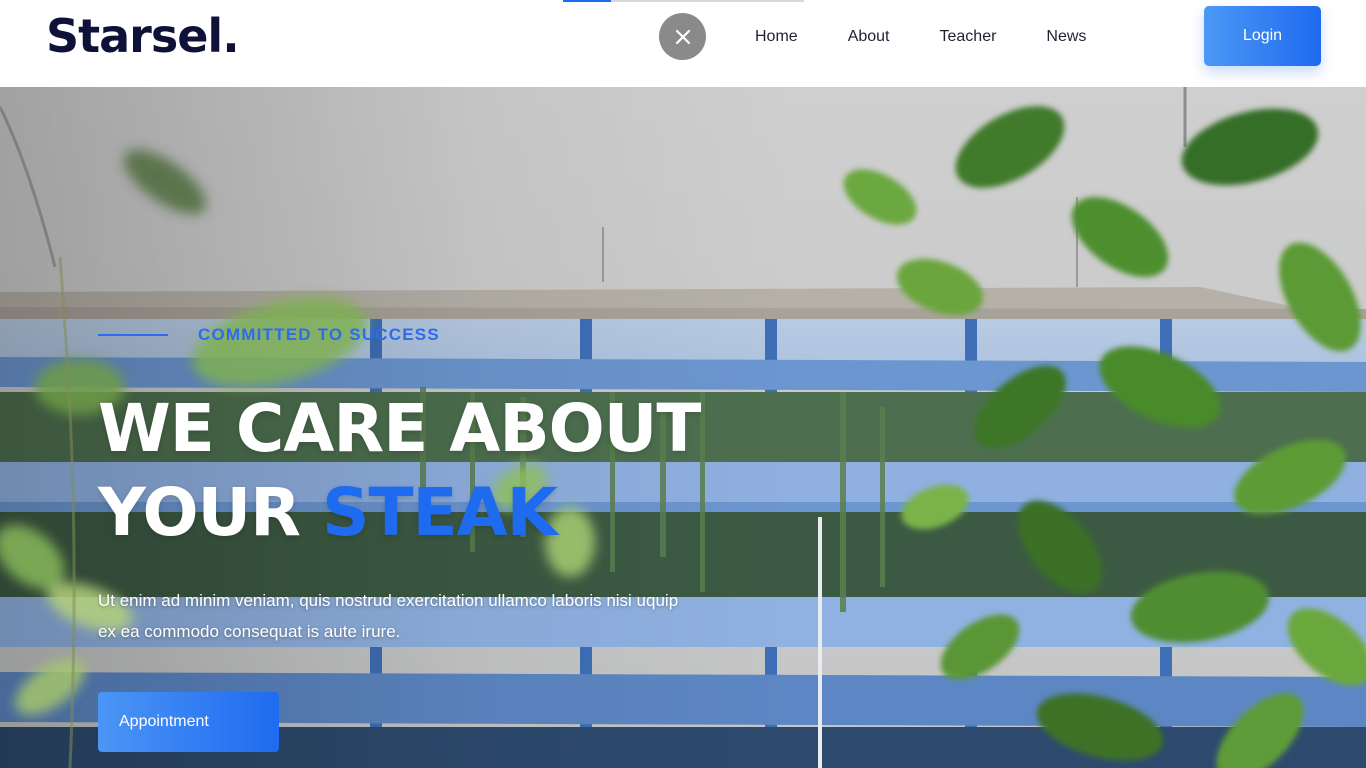 The image size is (1366, 768). I want to click on close-icon, so click(682, 36).